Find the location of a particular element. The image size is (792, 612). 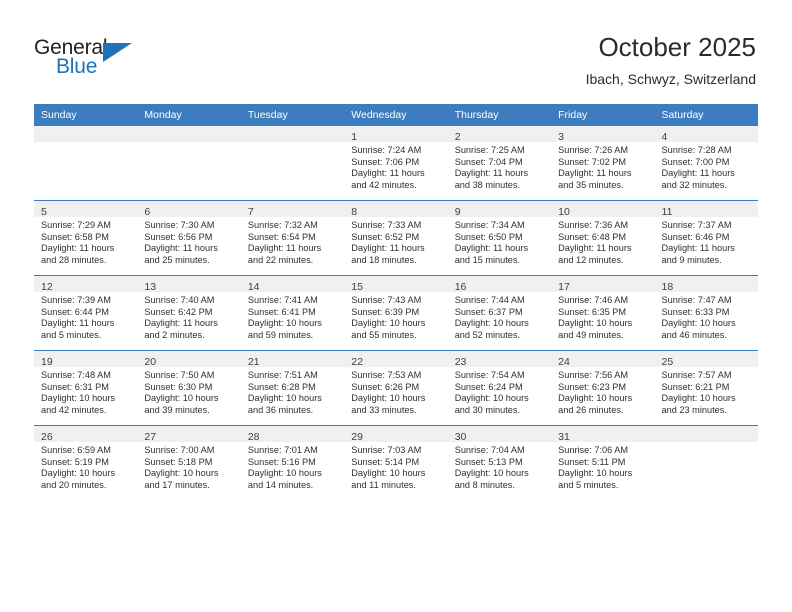

day-daylight2-text: and 22 minutes. is located at coordinates (280, 259).